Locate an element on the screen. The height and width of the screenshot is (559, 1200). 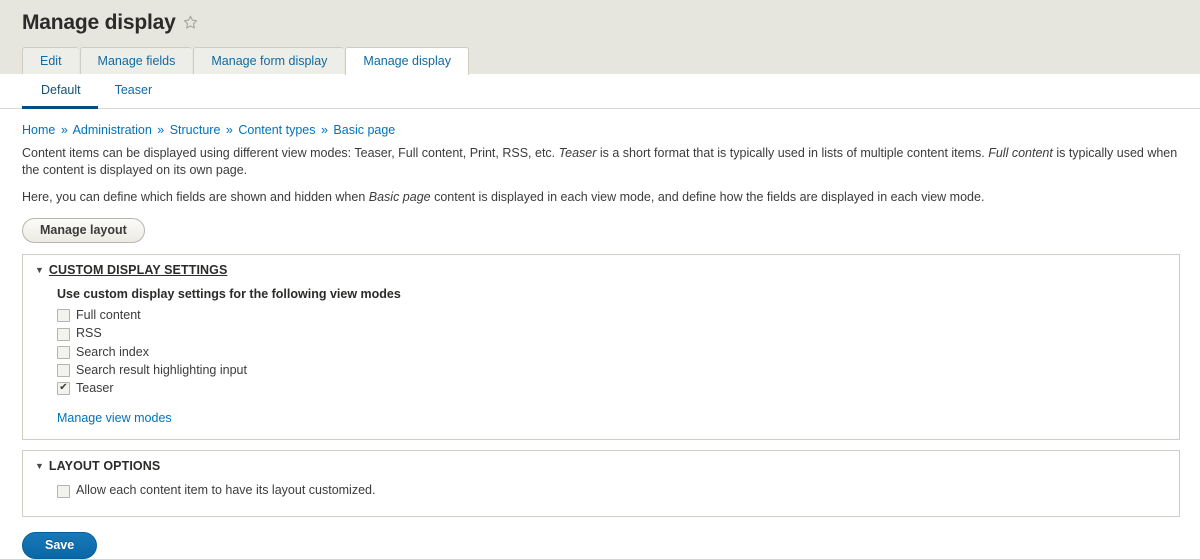
secondary-tab-bar: Default Teaser is located at coordinates (600, 91).